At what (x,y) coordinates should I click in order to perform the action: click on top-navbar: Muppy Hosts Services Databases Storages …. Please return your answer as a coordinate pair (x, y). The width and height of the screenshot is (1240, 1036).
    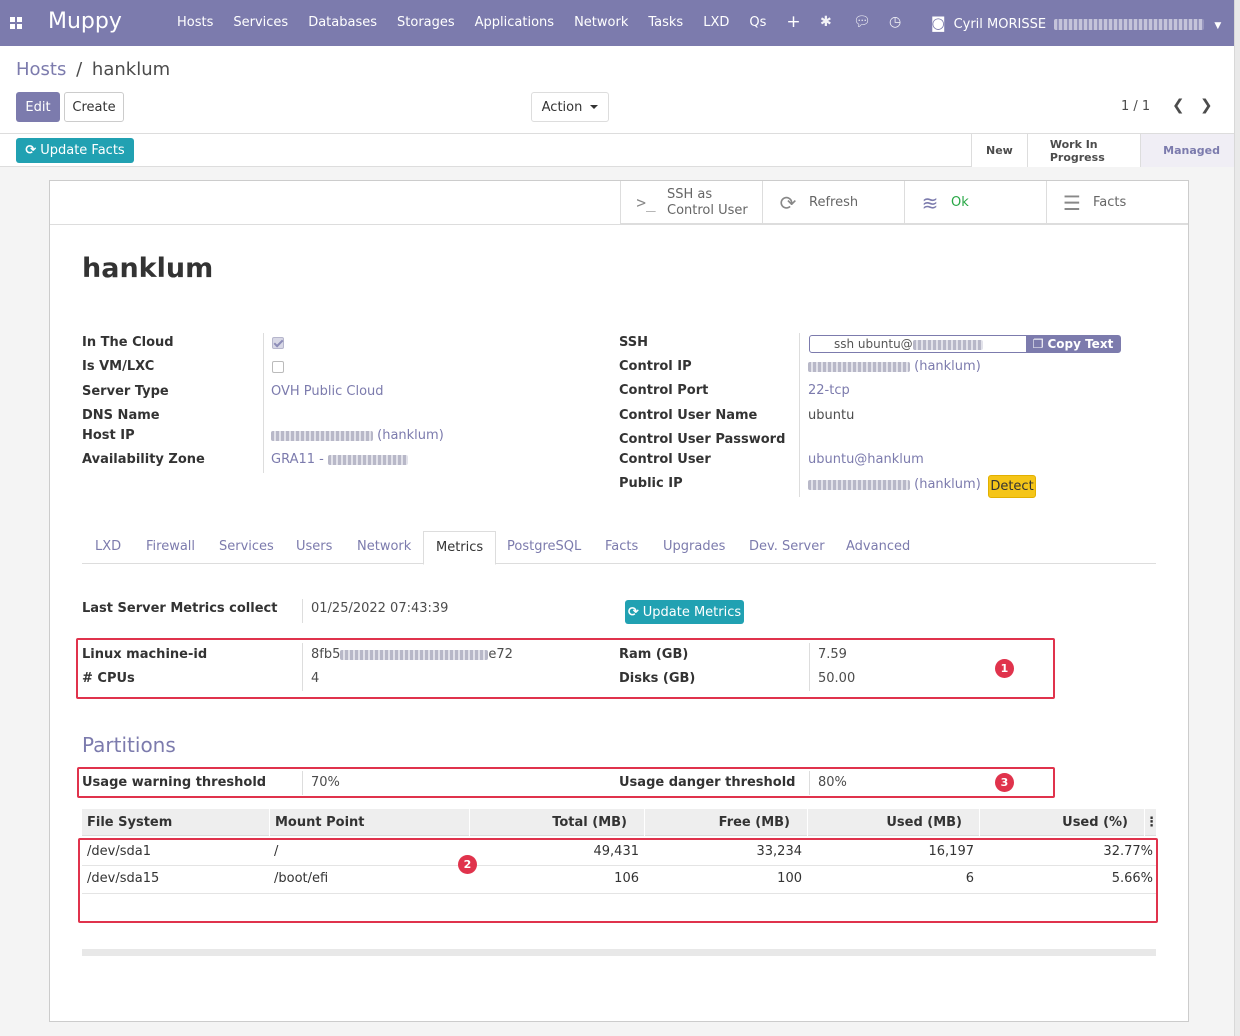
    Looking at the image, I should click on (617, 23).